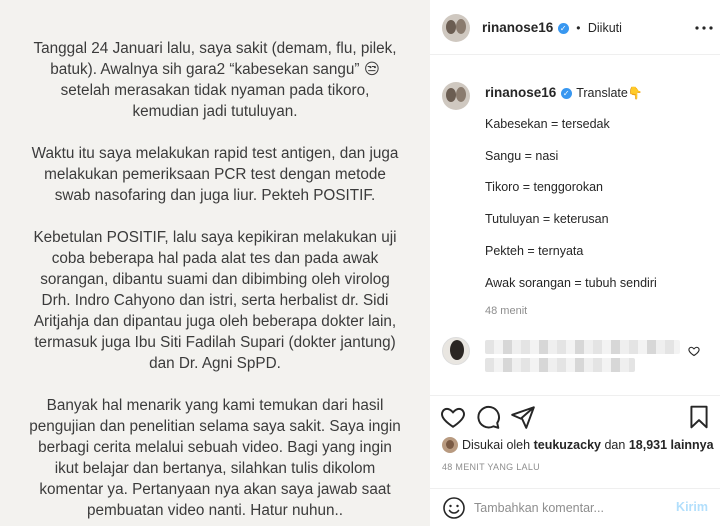  Describe the element at coordinates (523, 417) in the screenshot. I see `share-icon` at that location.